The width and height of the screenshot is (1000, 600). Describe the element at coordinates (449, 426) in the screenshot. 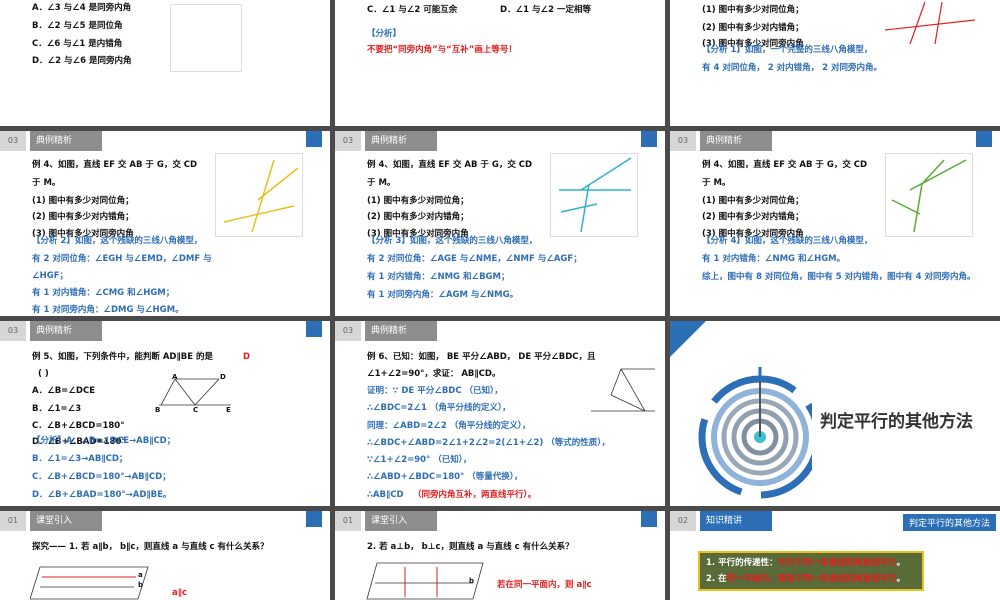

I see `proof-line: 同理：∠ABD=2∠2 （角平分线的定义），` at that location.